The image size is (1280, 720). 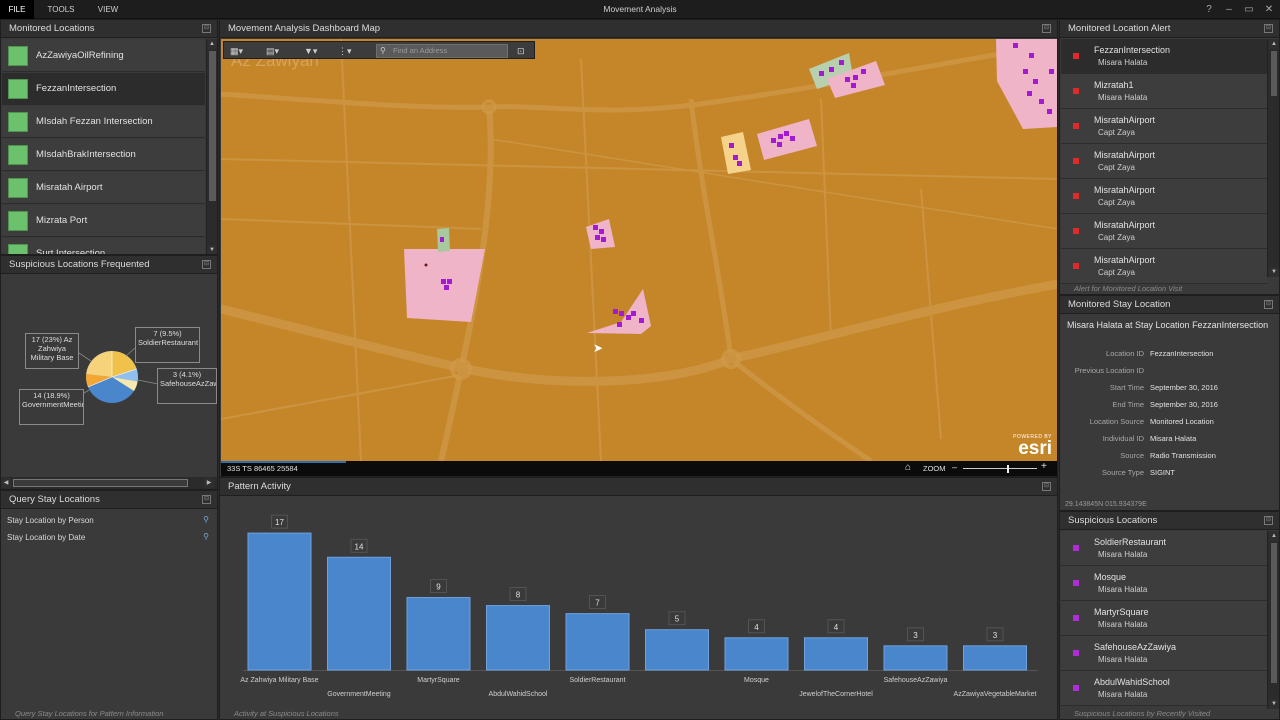 I want to click on alert-location-name: MisratahAirport, so click(x=1125, y=120).